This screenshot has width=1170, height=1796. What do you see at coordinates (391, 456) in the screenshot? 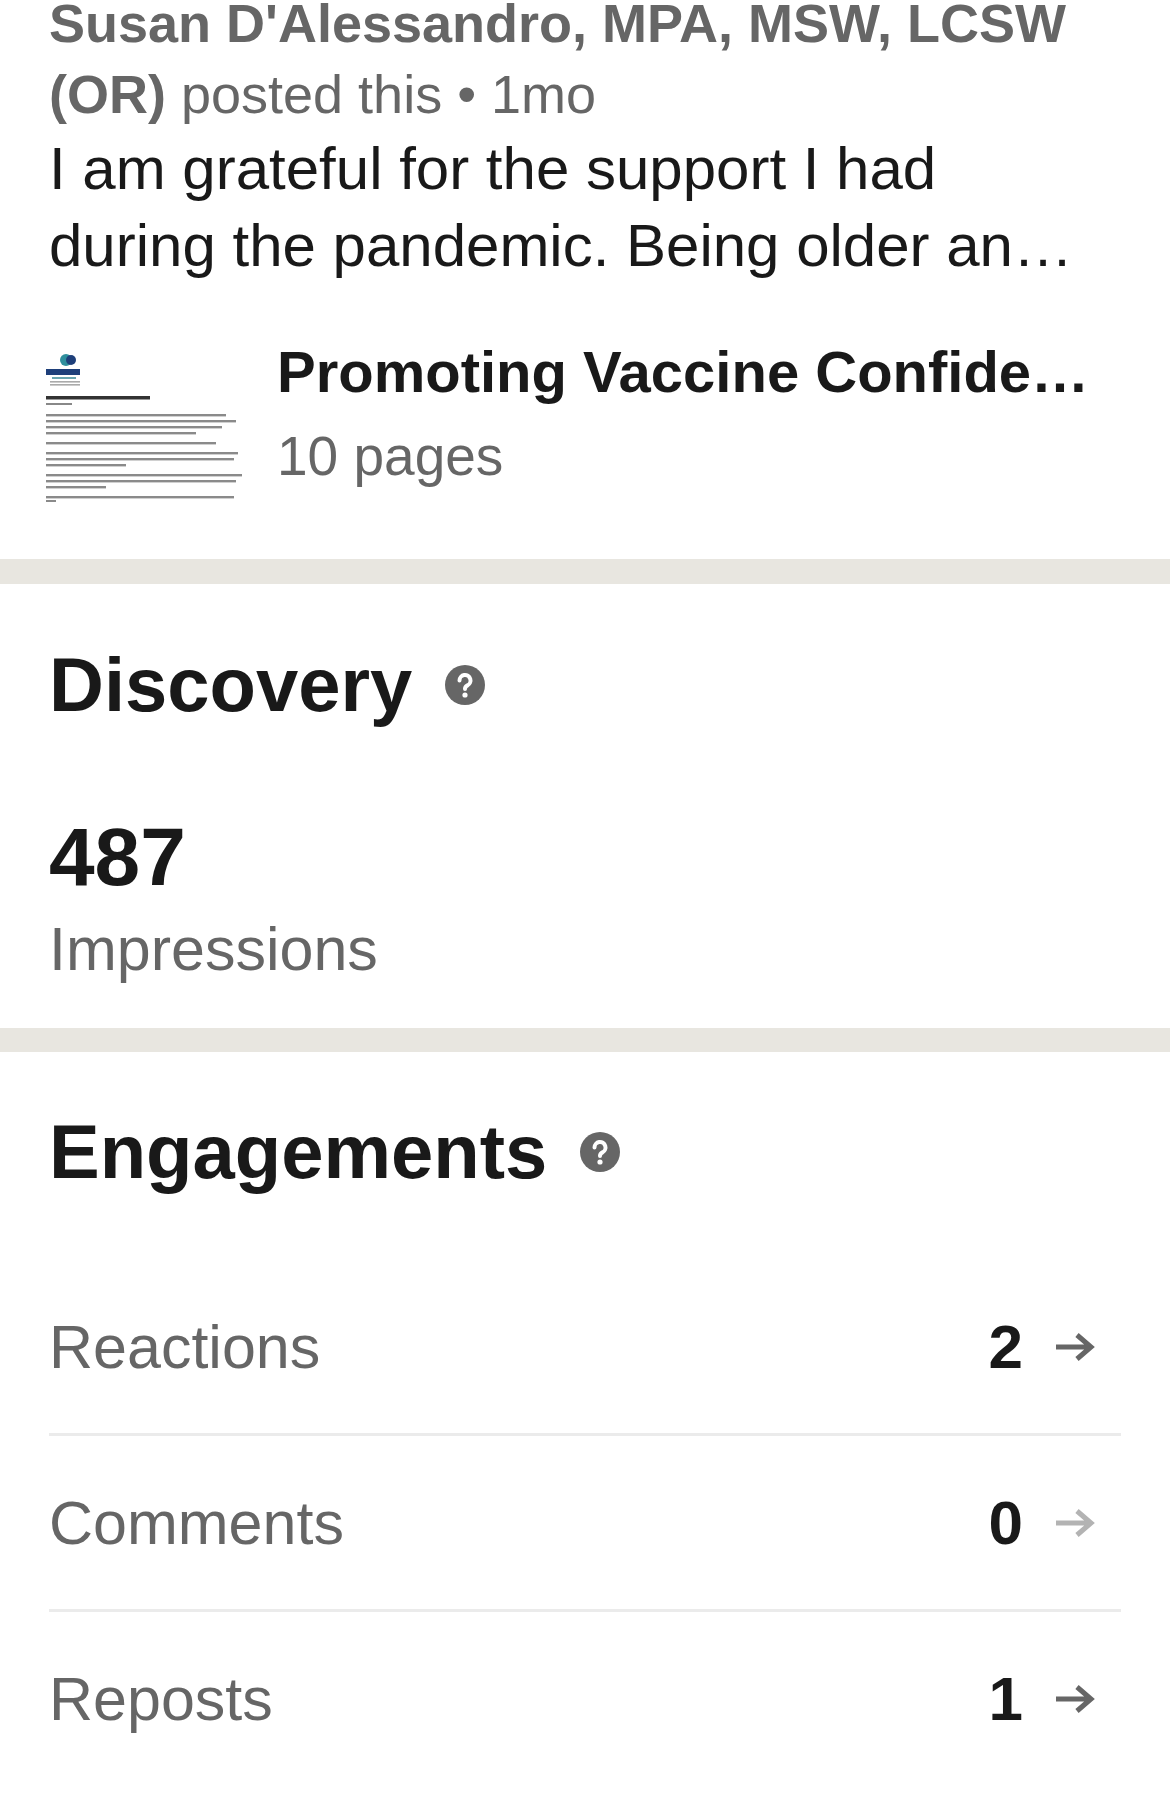
I see `page-count: 10 pages` at bounding box center [391, 456].